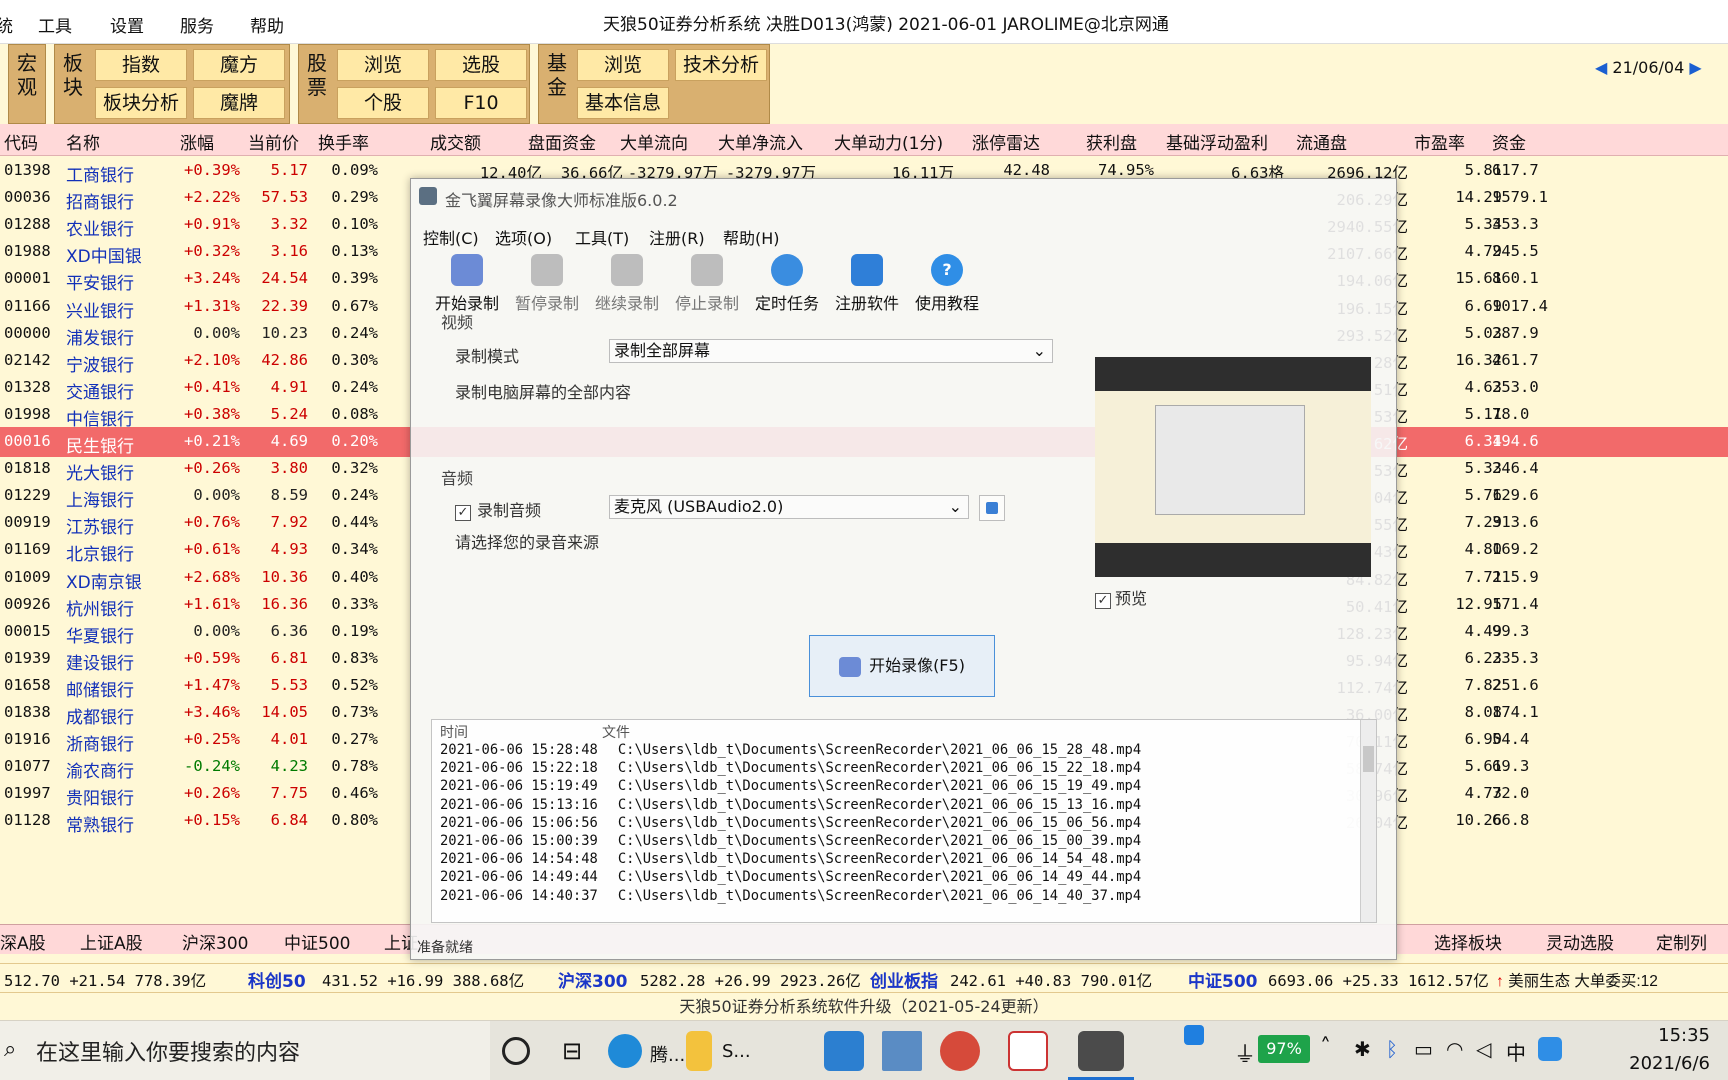 The height and width of the screenshot is (1080, 1728). What do you see at coordinates (904, 979) in the screenshot?
I see `index-chinext: 创业板指` at bounding box center [904, 979].